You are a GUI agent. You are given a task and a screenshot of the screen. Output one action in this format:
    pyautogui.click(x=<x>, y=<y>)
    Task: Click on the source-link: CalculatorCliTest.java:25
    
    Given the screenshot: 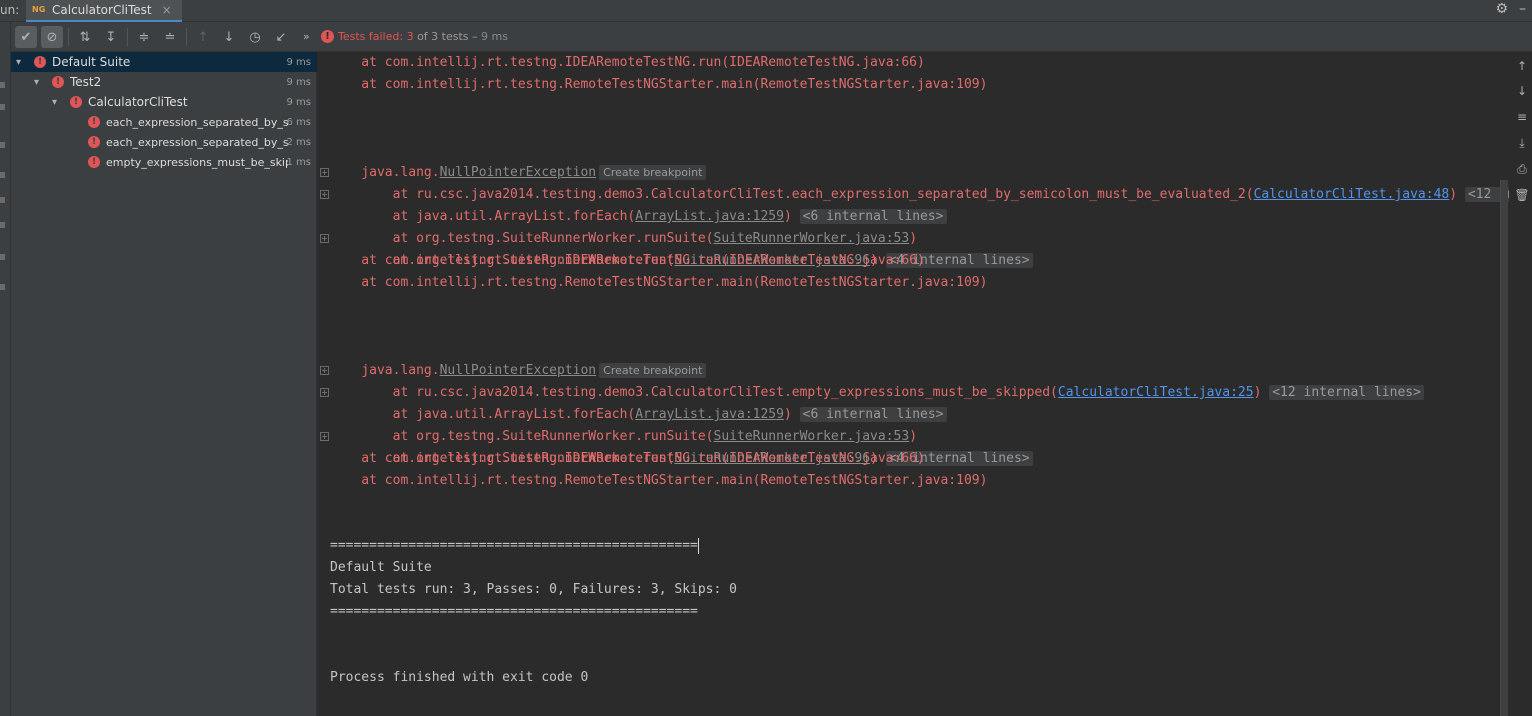 What is the action you would take?
    pyautogui.click(x=1156, y=392)
    